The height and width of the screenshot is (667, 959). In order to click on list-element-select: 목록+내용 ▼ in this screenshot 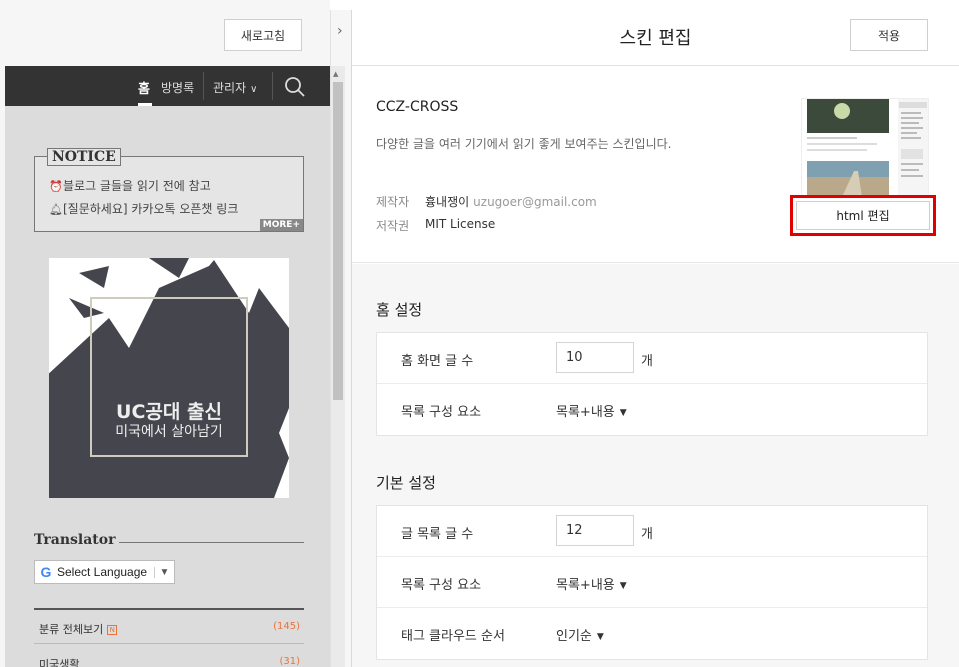, I will do `click(591, 583)`.